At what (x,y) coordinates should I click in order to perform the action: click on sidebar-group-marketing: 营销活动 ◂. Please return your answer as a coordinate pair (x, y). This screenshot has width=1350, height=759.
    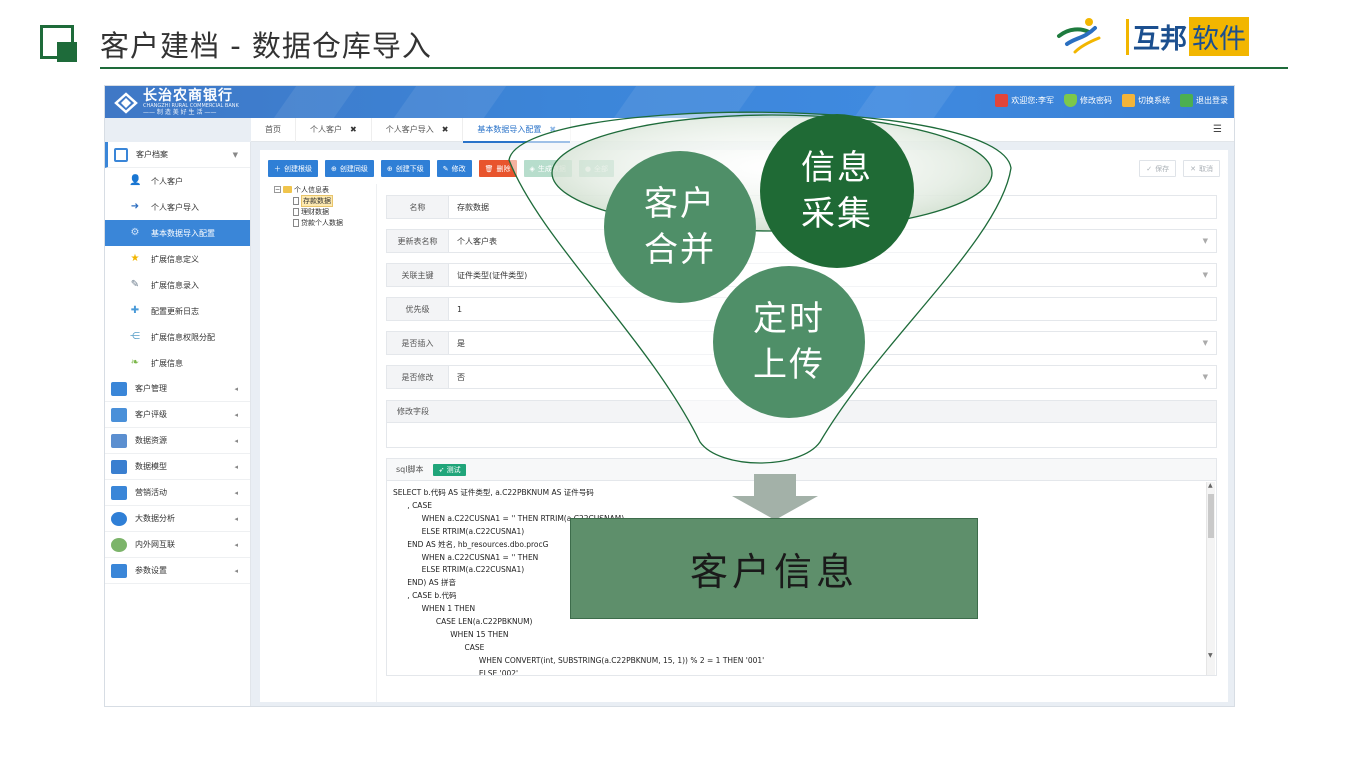
    Looking at the image, I should click on (177, 493).